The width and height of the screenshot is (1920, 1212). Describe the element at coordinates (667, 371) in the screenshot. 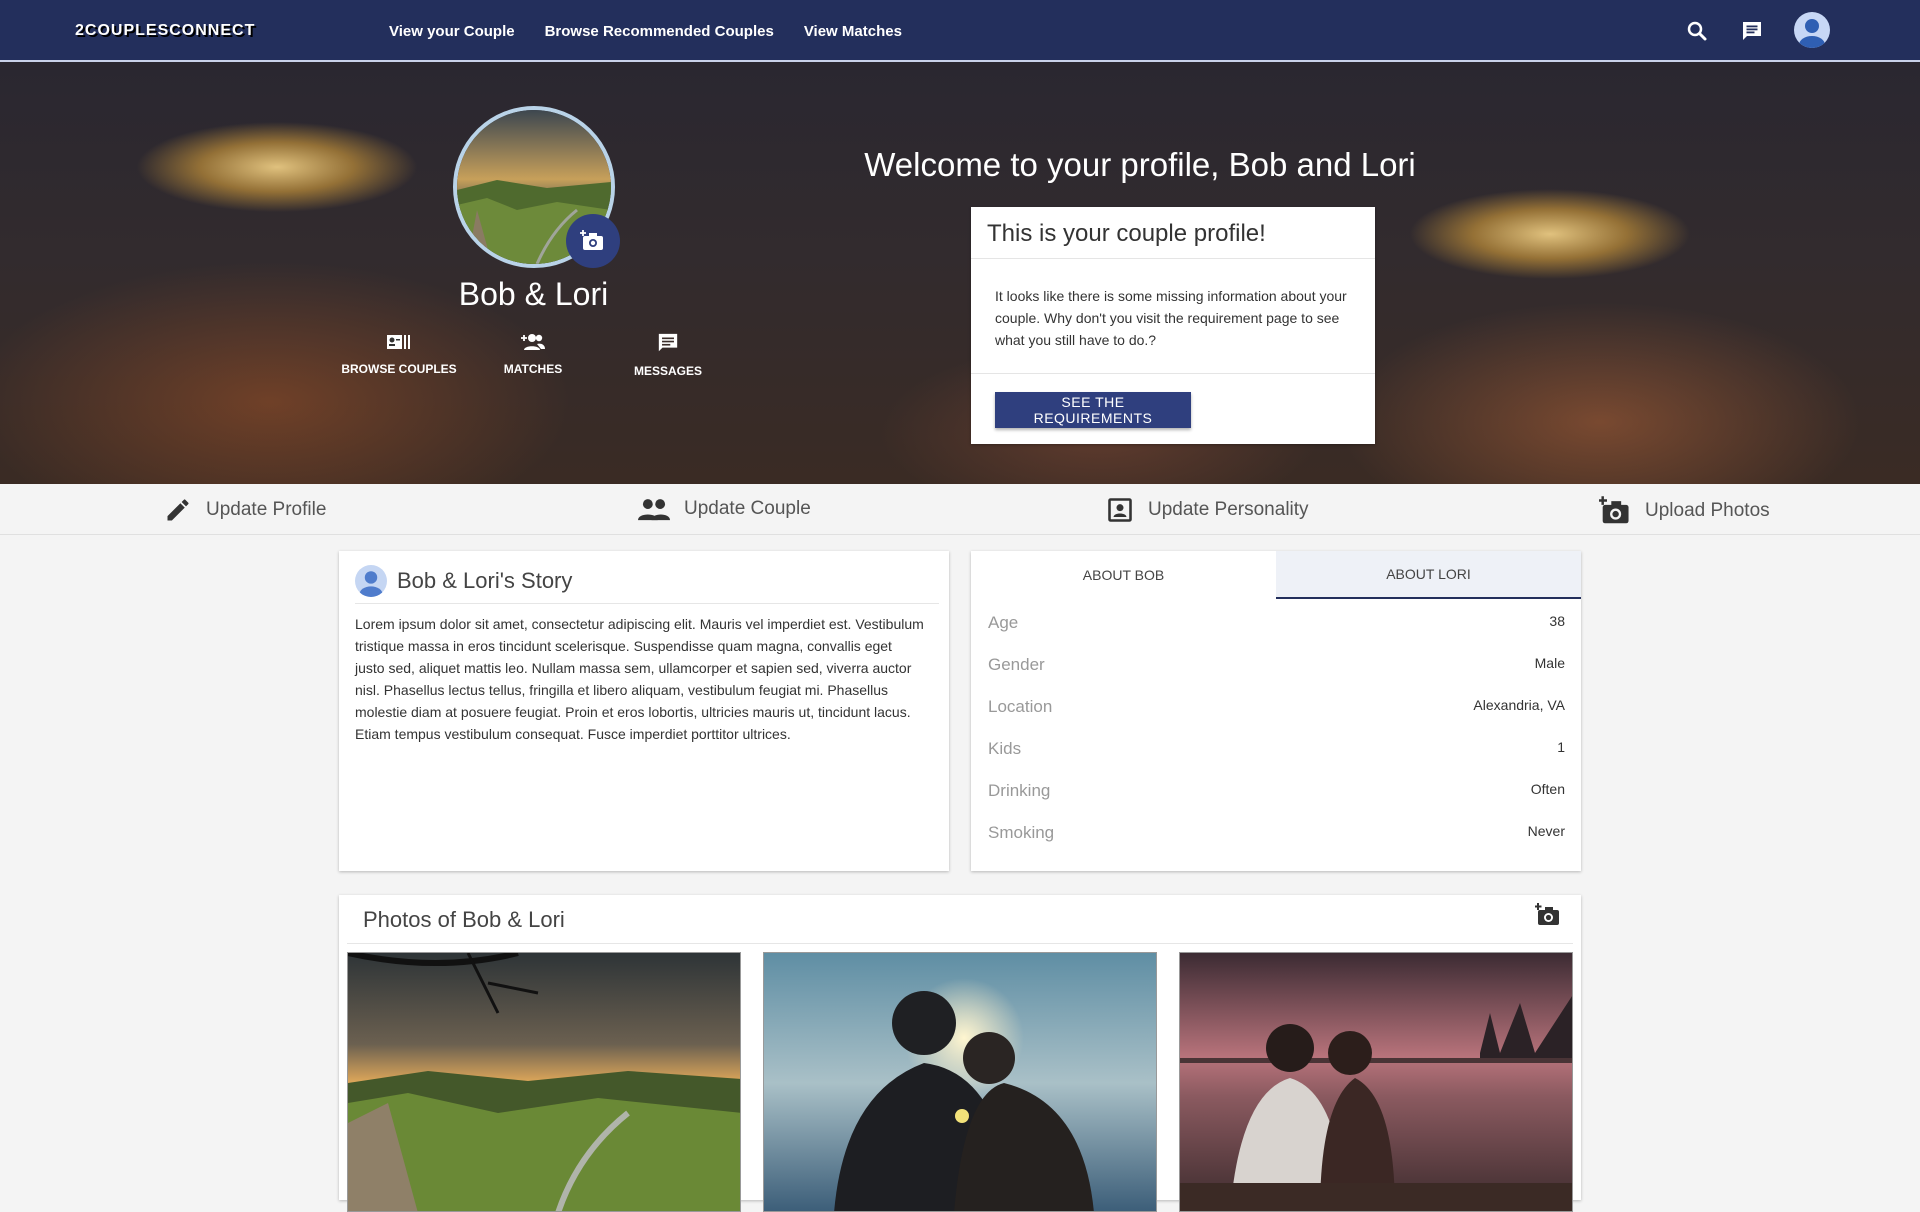

I see `messages-label: MESSAGES` at that location.